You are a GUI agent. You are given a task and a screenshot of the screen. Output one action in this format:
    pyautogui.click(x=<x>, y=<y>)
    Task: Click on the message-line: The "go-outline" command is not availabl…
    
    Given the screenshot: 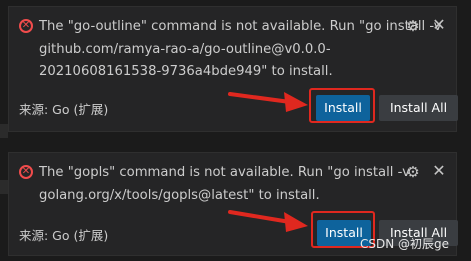 What is the action you would take?
    pyautogui.click(x=240, y=26)
    